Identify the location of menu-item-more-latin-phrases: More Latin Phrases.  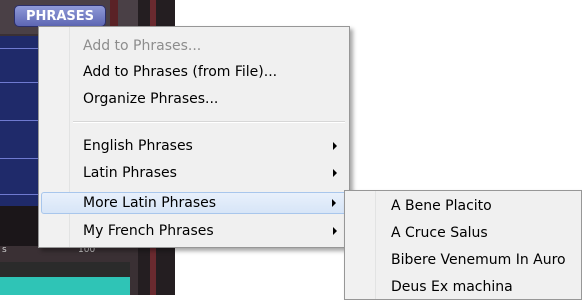
(194, 203).